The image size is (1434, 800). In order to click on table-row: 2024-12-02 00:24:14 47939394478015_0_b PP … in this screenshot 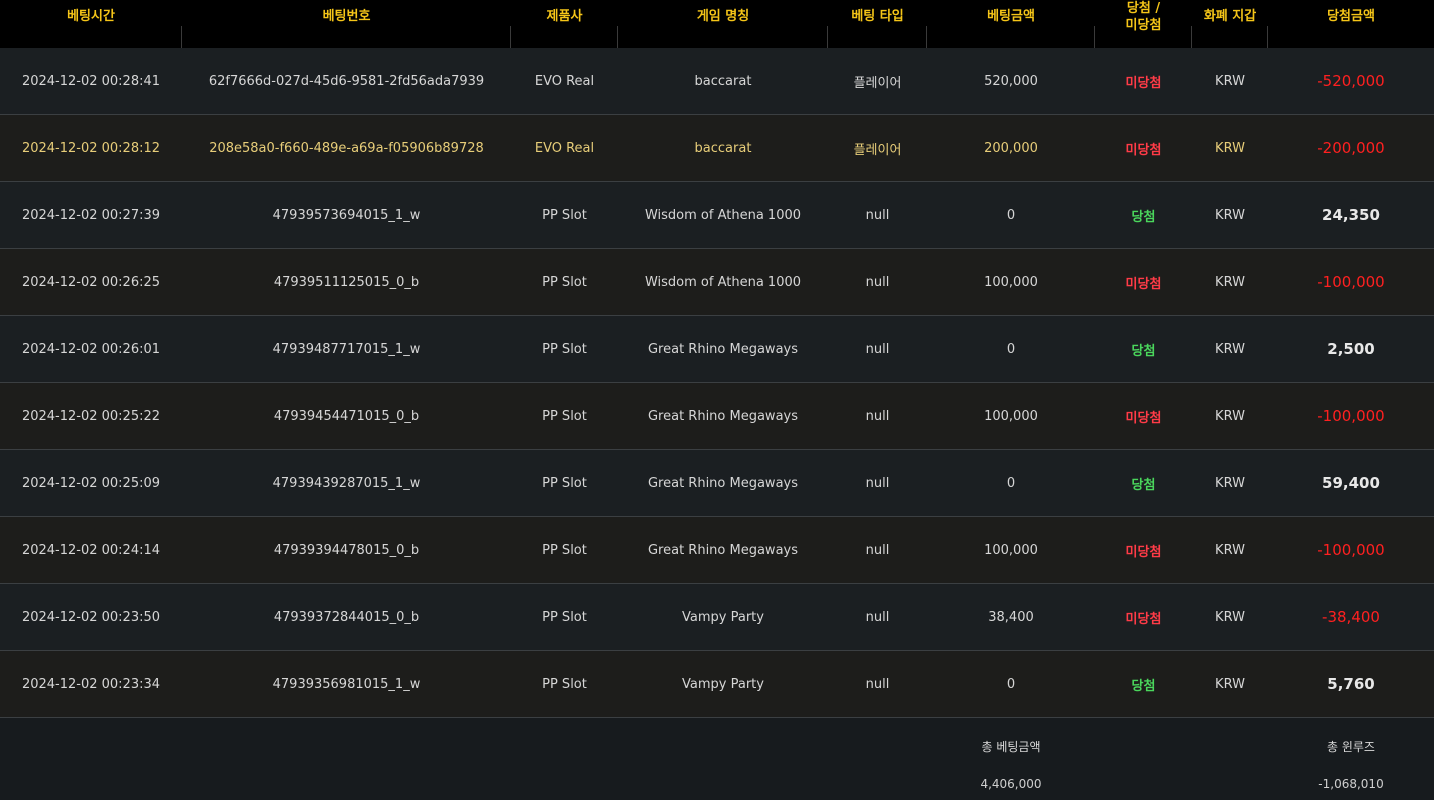, I will do `click(717, 550)`.